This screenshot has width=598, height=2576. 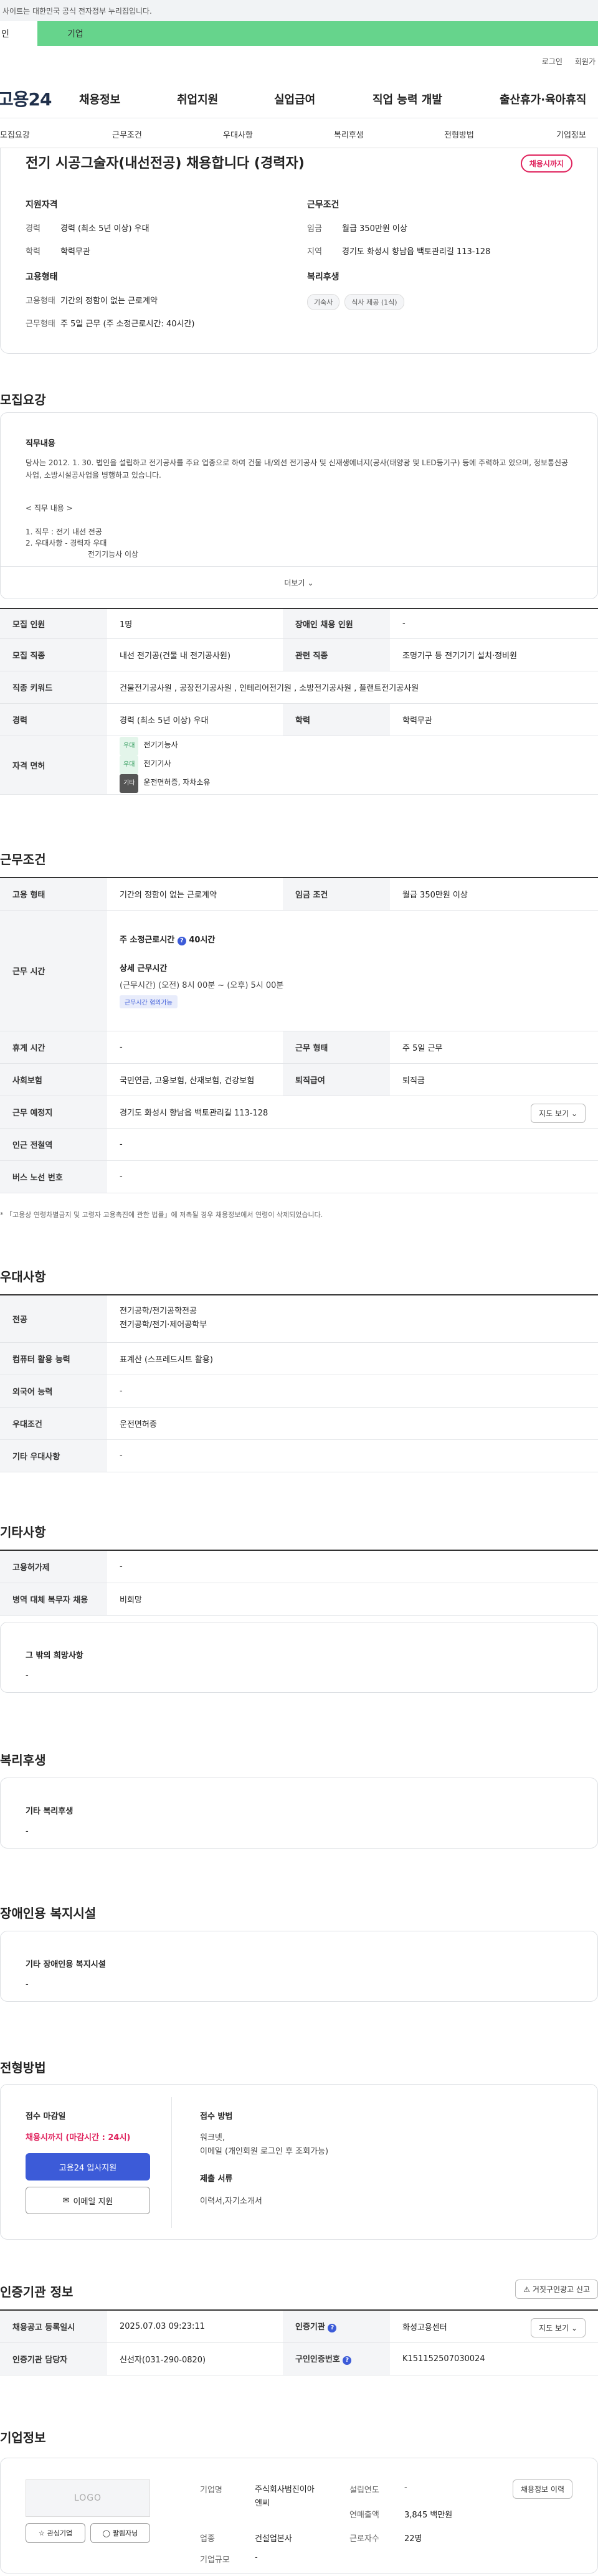 I want to click on divider, so click(x=171, y=2162).